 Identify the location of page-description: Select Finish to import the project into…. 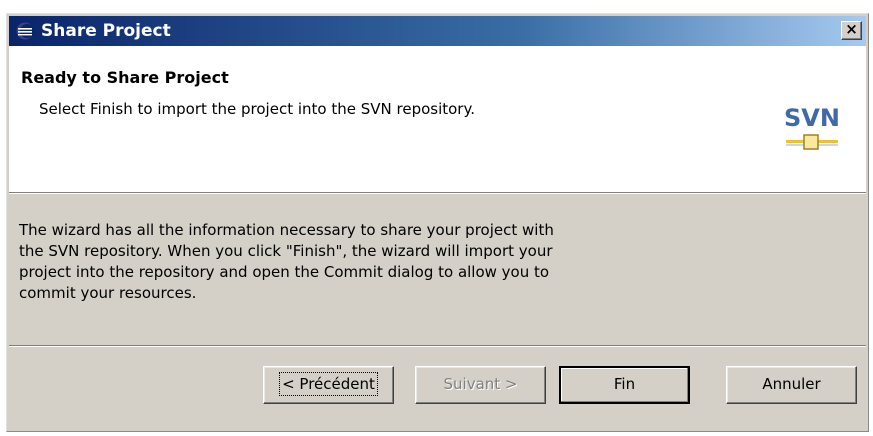
(257, 109).